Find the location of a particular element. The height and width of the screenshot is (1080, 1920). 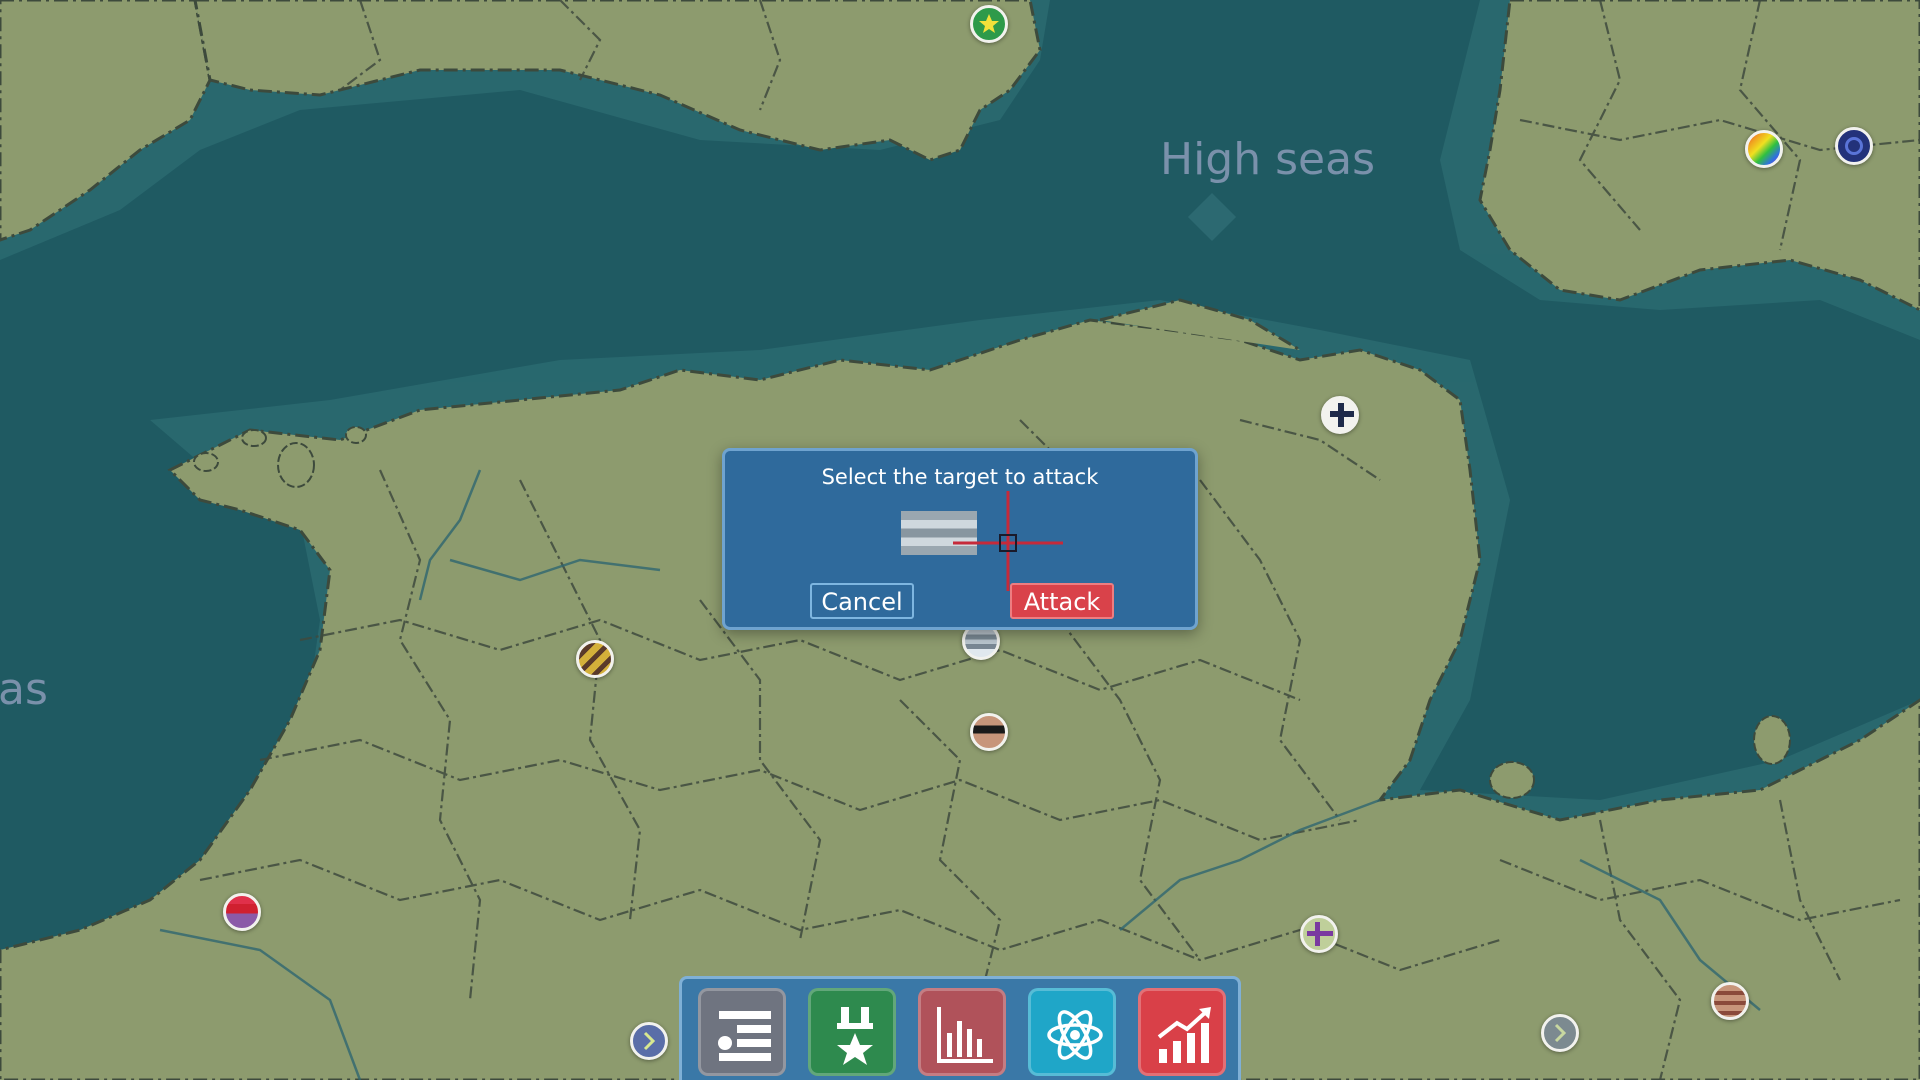

purple-cross-icon is located at coordinates (1320, 933).